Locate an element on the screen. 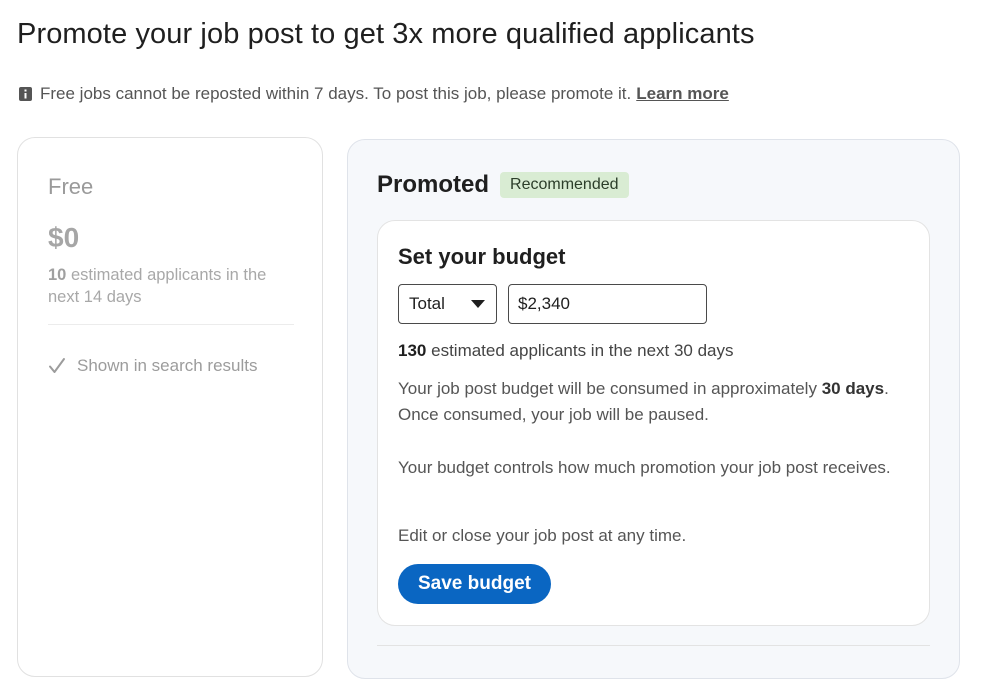 This screenshot has height=679, width=982. info-icon is located at coordinates (25, 94).